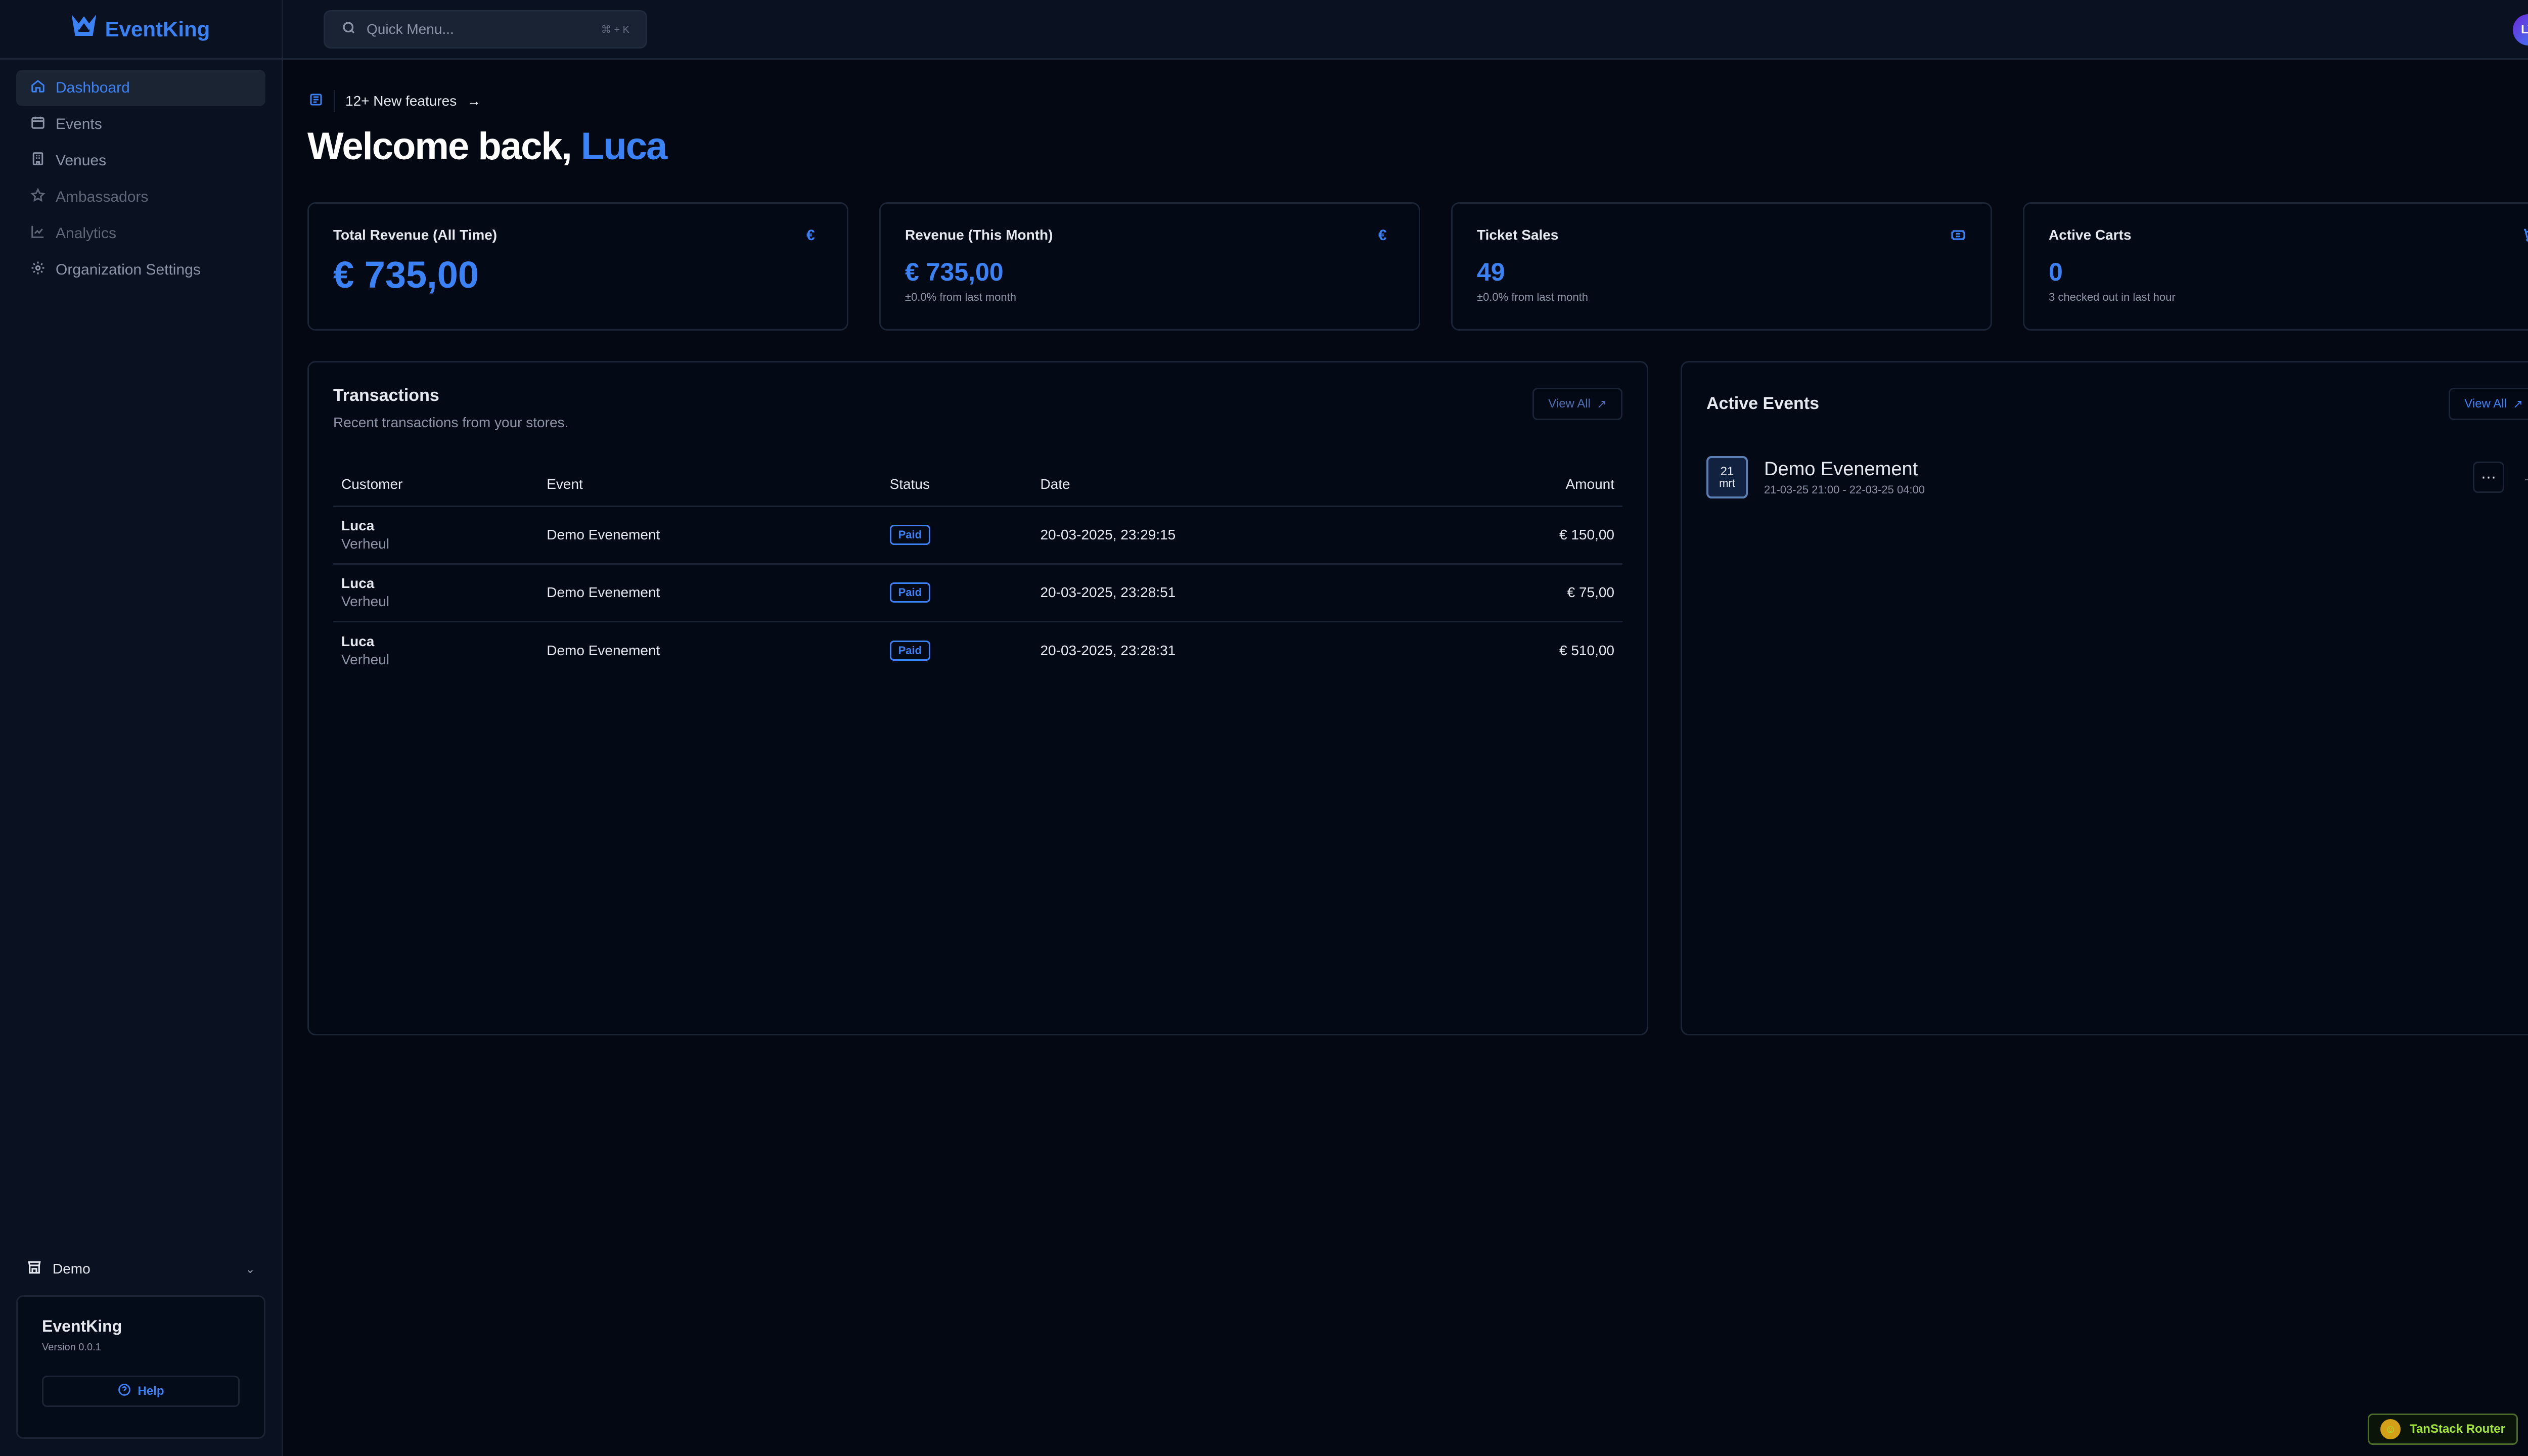  What do you see at coordinates (1108, 650) in the screenshot?
I see `date-cell: 20-03-2025, 23:28:31` at bounding box center [1108, 650].